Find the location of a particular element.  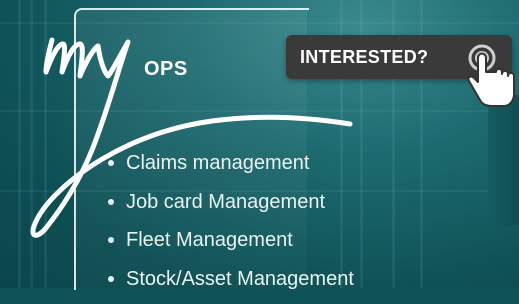

tap-pointer-icon is located at coordinates (490, 73).